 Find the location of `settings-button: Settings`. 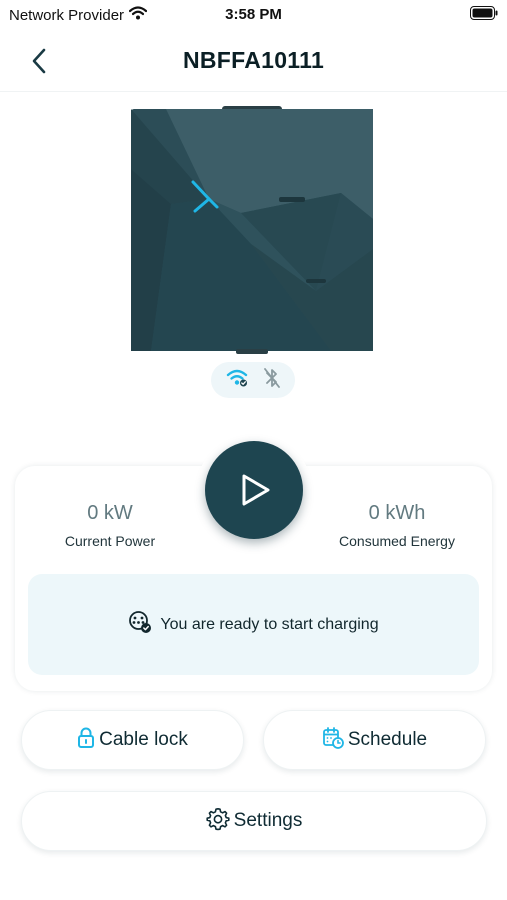

settings-button: Settings is located at coordinates (254, 821).